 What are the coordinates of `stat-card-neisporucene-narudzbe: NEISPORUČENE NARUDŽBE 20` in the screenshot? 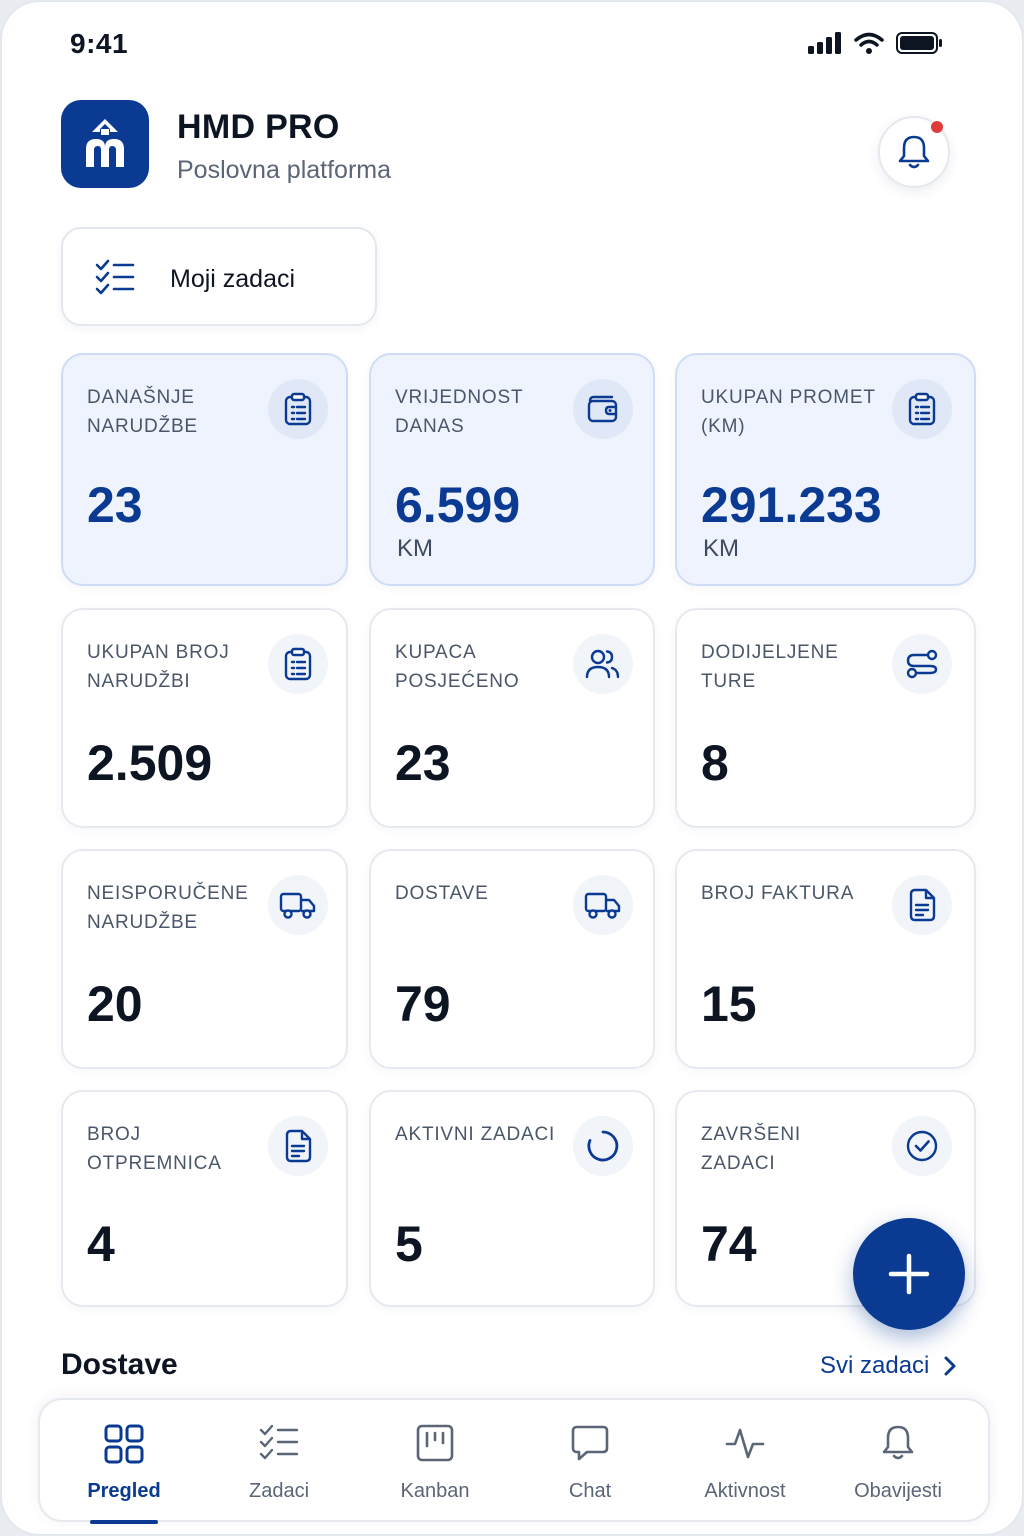 It's located at (204, 959).